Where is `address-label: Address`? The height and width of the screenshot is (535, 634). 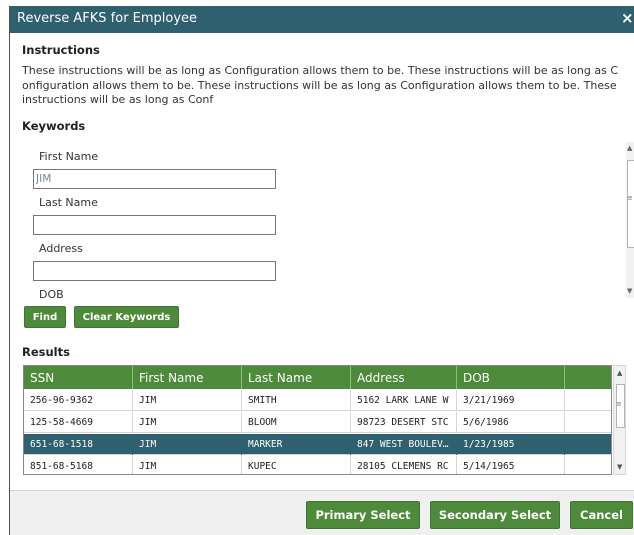
address-label: Address is located at coordinates (61, 248).